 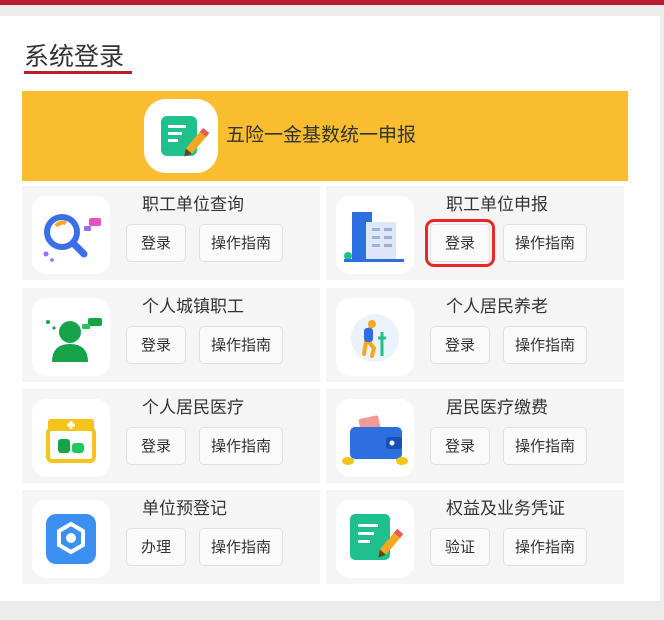 I want to click on card-resident-pension: 个人居民养老 登录 操作指南, so click(x=475, y=335).